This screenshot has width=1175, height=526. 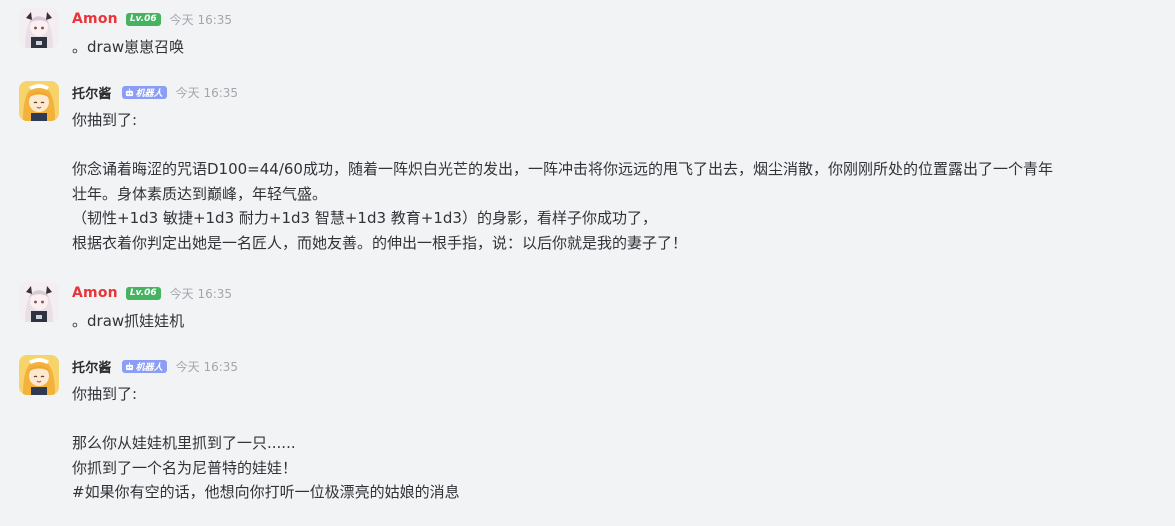 What do you see at coordinates (623, 321) in the screenshot?
I see `message-content: 。draw抓娃娃机` at bounding box center [623, 321].